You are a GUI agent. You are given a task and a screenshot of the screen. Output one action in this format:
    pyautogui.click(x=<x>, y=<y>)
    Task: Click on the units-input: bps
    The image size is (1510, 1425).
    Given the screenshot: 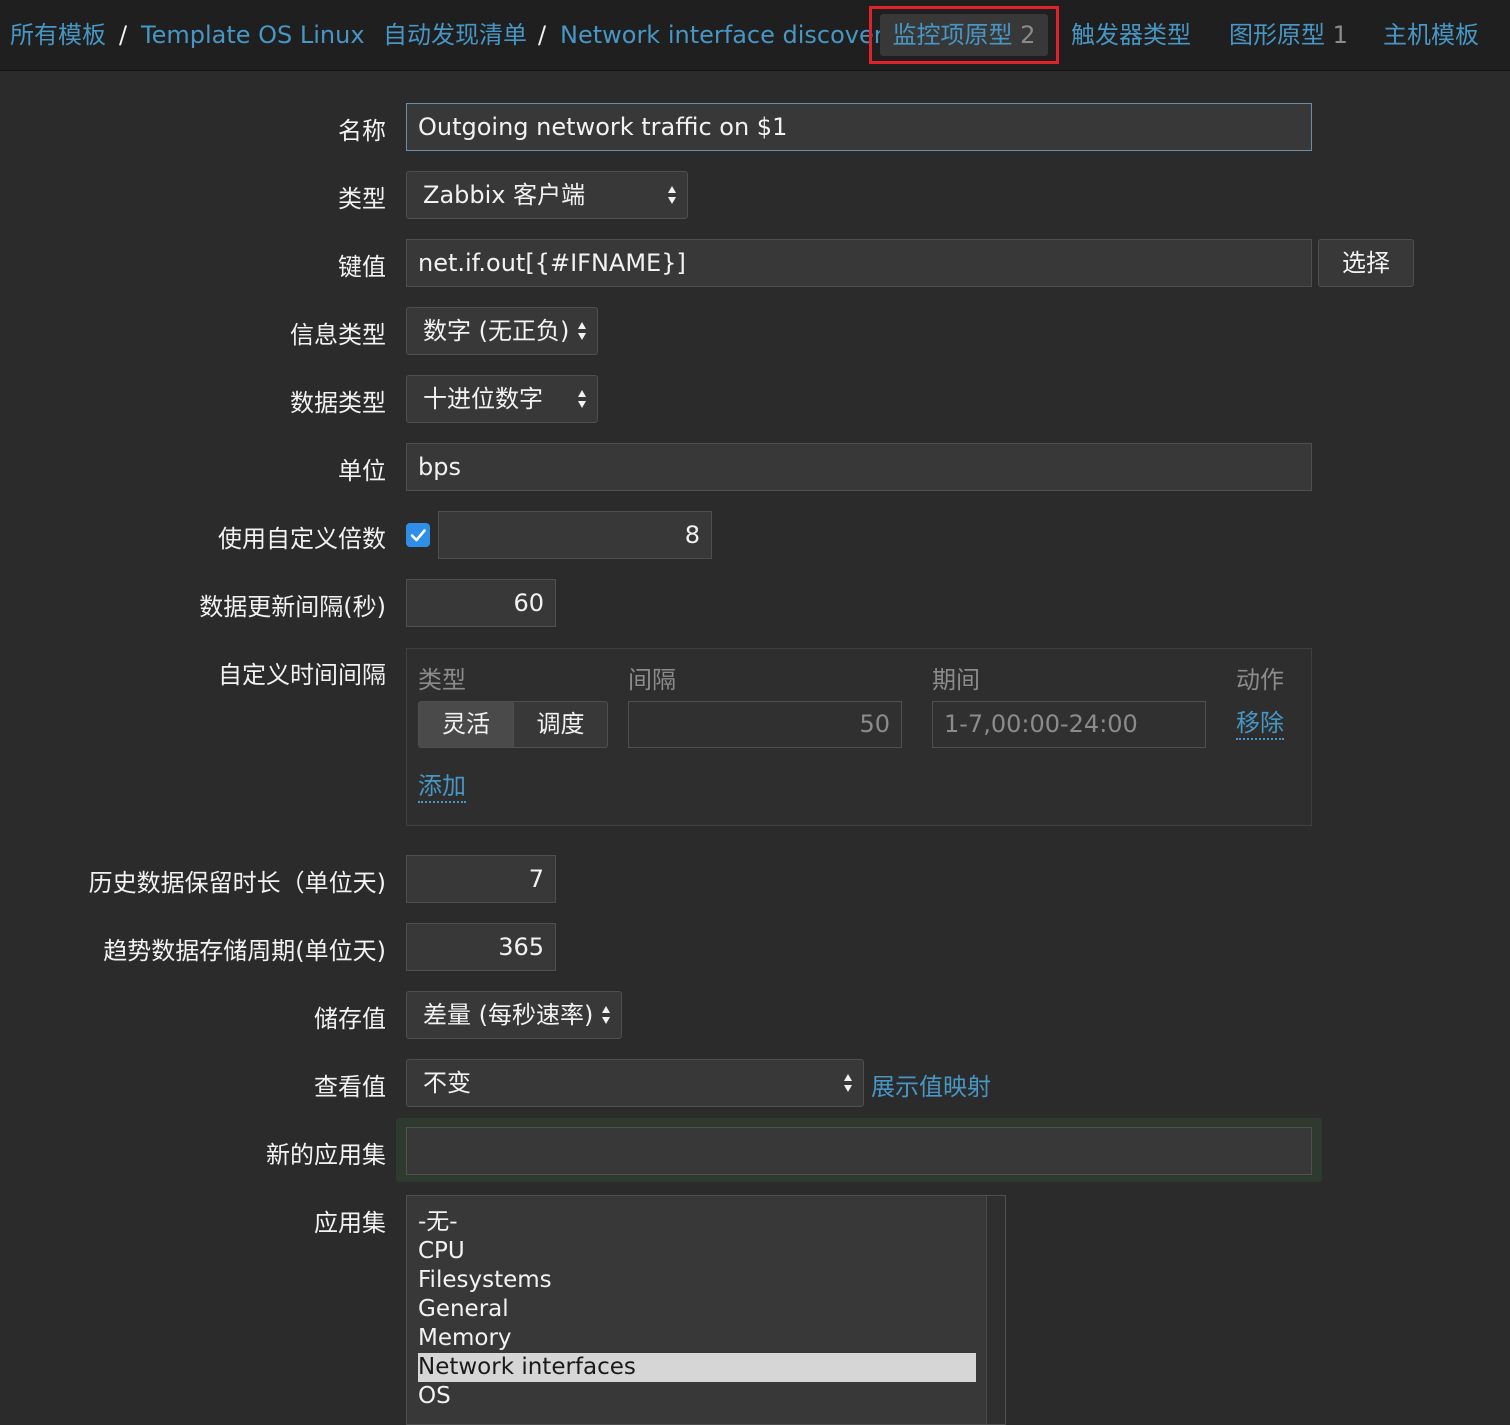 What is the action you would take?
    pyautogui.click(x=859, y=467)
    